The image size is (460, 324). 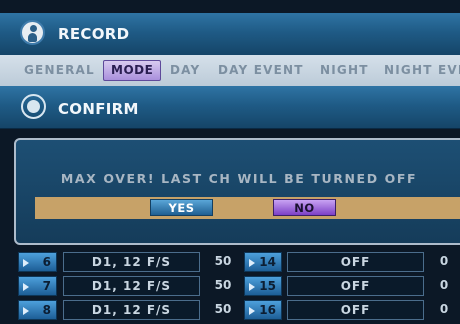 I want to click on channel-button-14: 14, so click(x=263, y=262).